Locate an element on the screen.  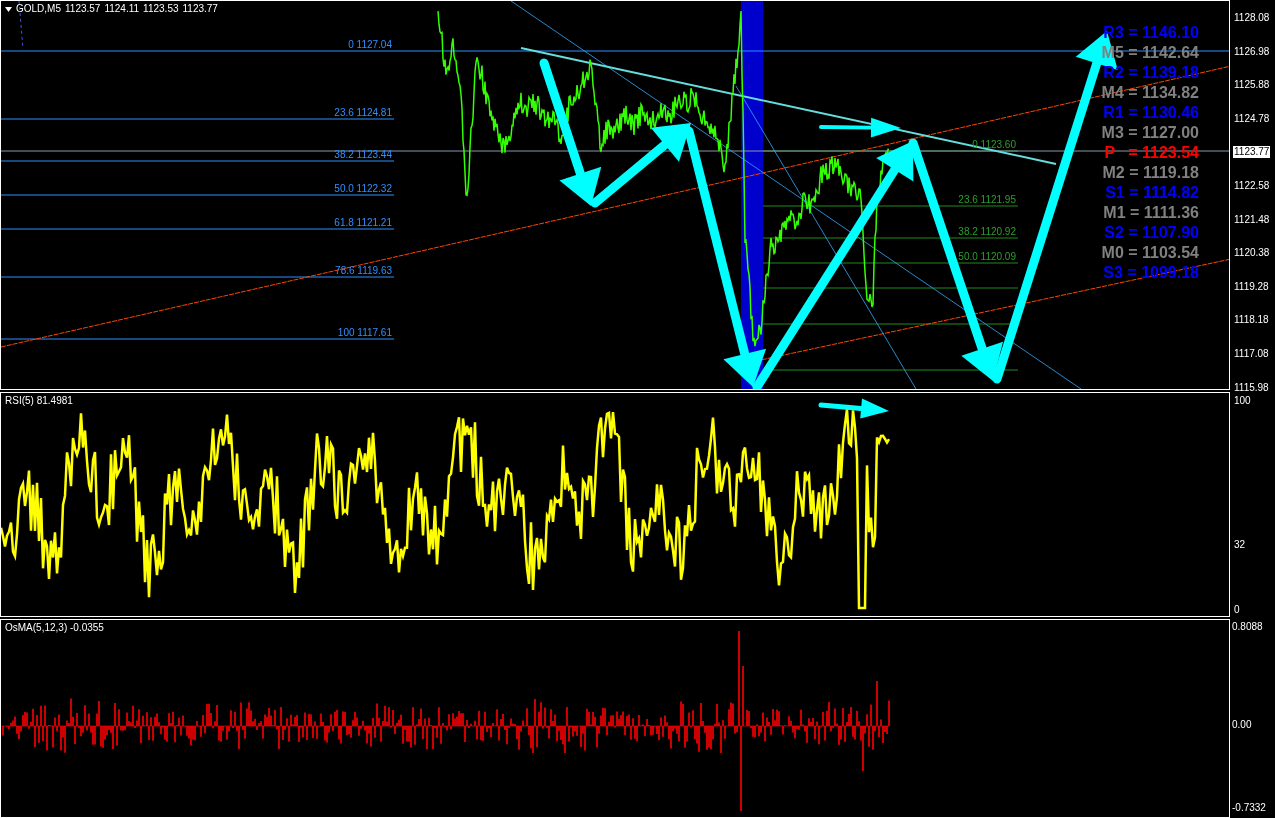
indicator-axis-label: 0 is located at coordinates (1237, 610).